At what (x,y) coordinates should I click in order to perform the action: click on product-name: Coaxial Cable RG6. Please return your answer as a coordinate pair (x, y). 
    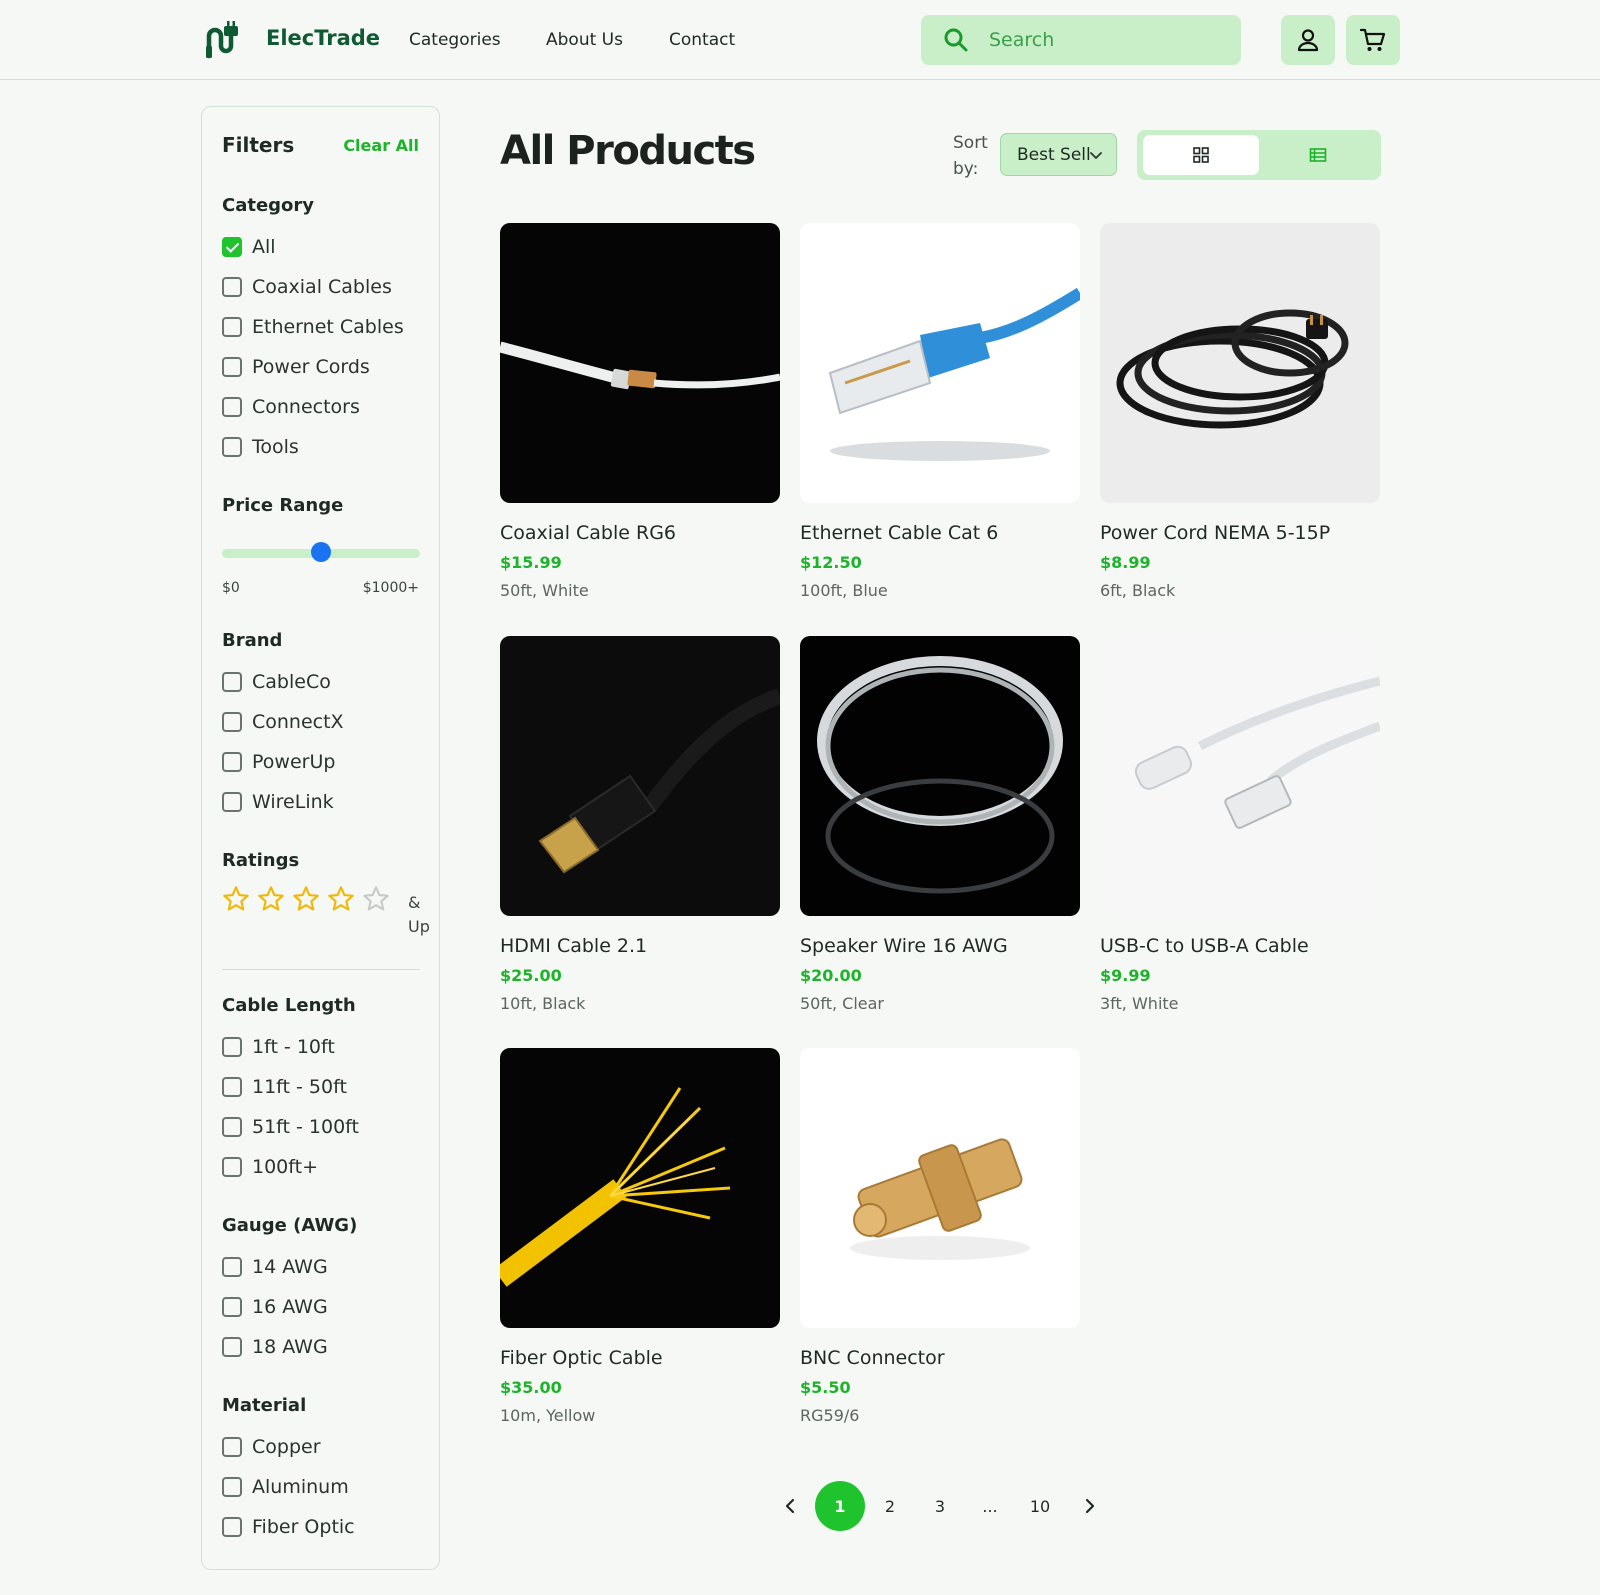
    Looking at the image, I should click on (640, 533).